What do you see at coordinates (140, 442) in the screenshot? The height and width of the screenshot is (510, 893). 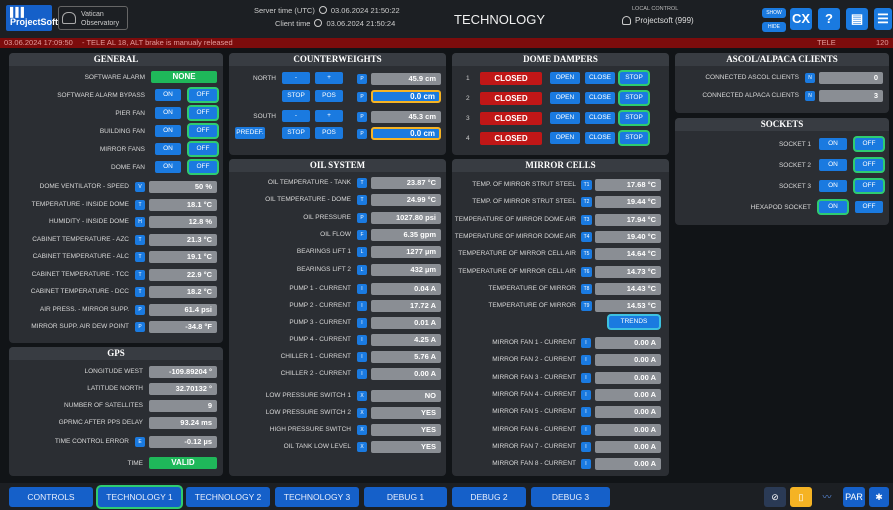 I see `time-control-error-tag: E` at bounding box center [140, 442].